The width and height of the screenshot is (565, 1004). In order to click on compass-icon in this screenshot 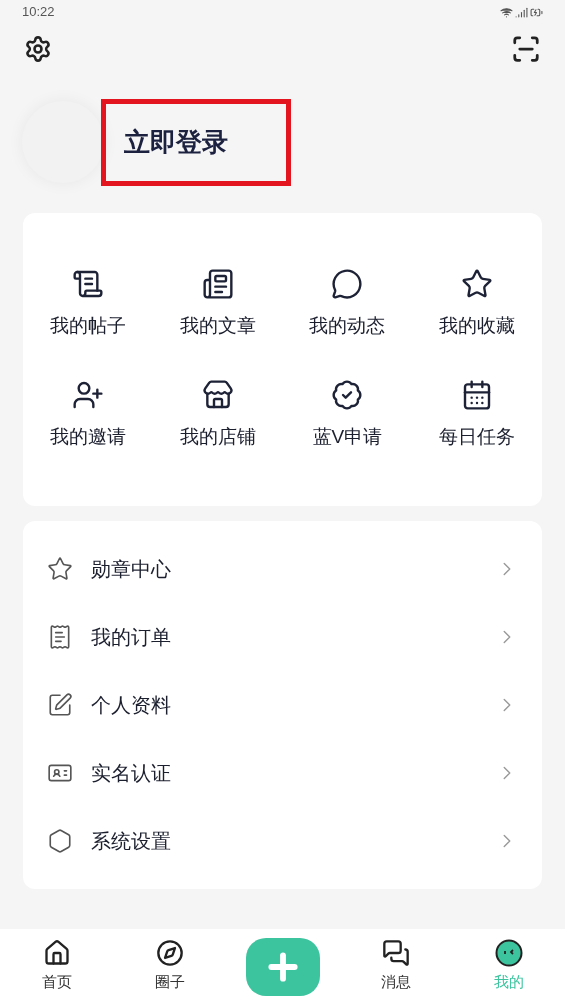, I will do `click(169, 953)`.